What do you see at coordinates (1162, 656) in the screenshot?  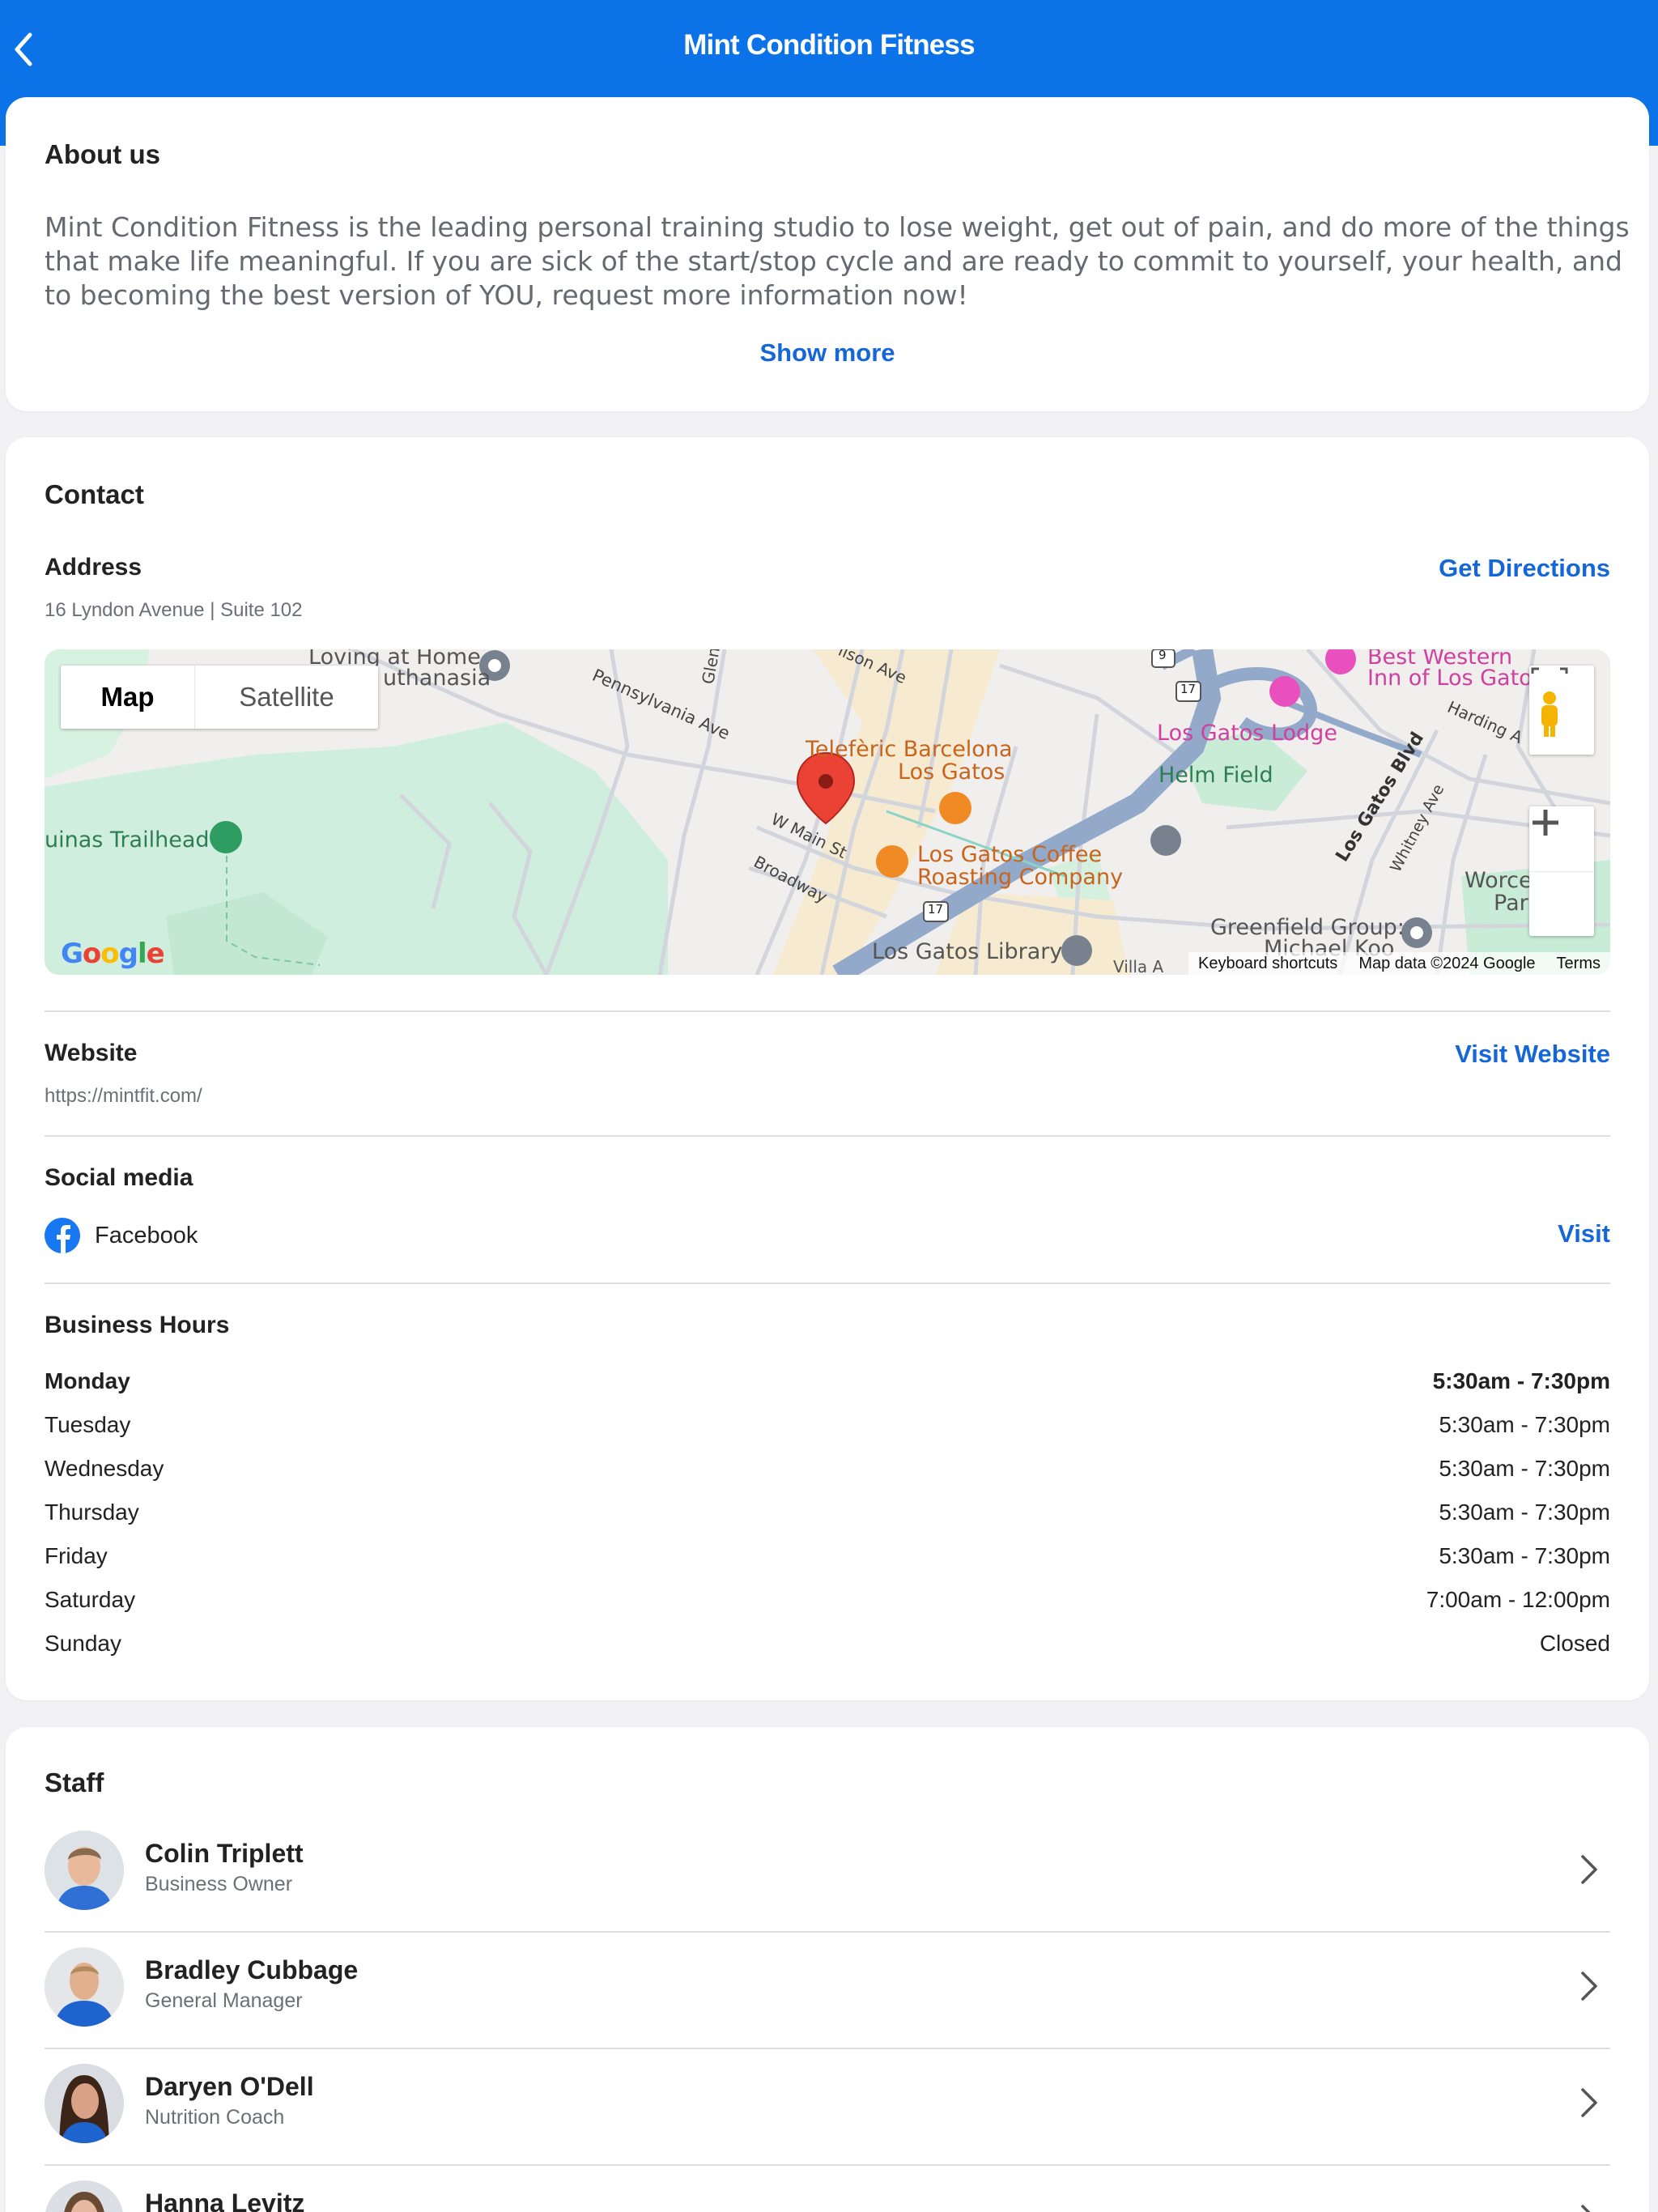 I see `route-shield-label: 9` at bounding box center [1162, 656].